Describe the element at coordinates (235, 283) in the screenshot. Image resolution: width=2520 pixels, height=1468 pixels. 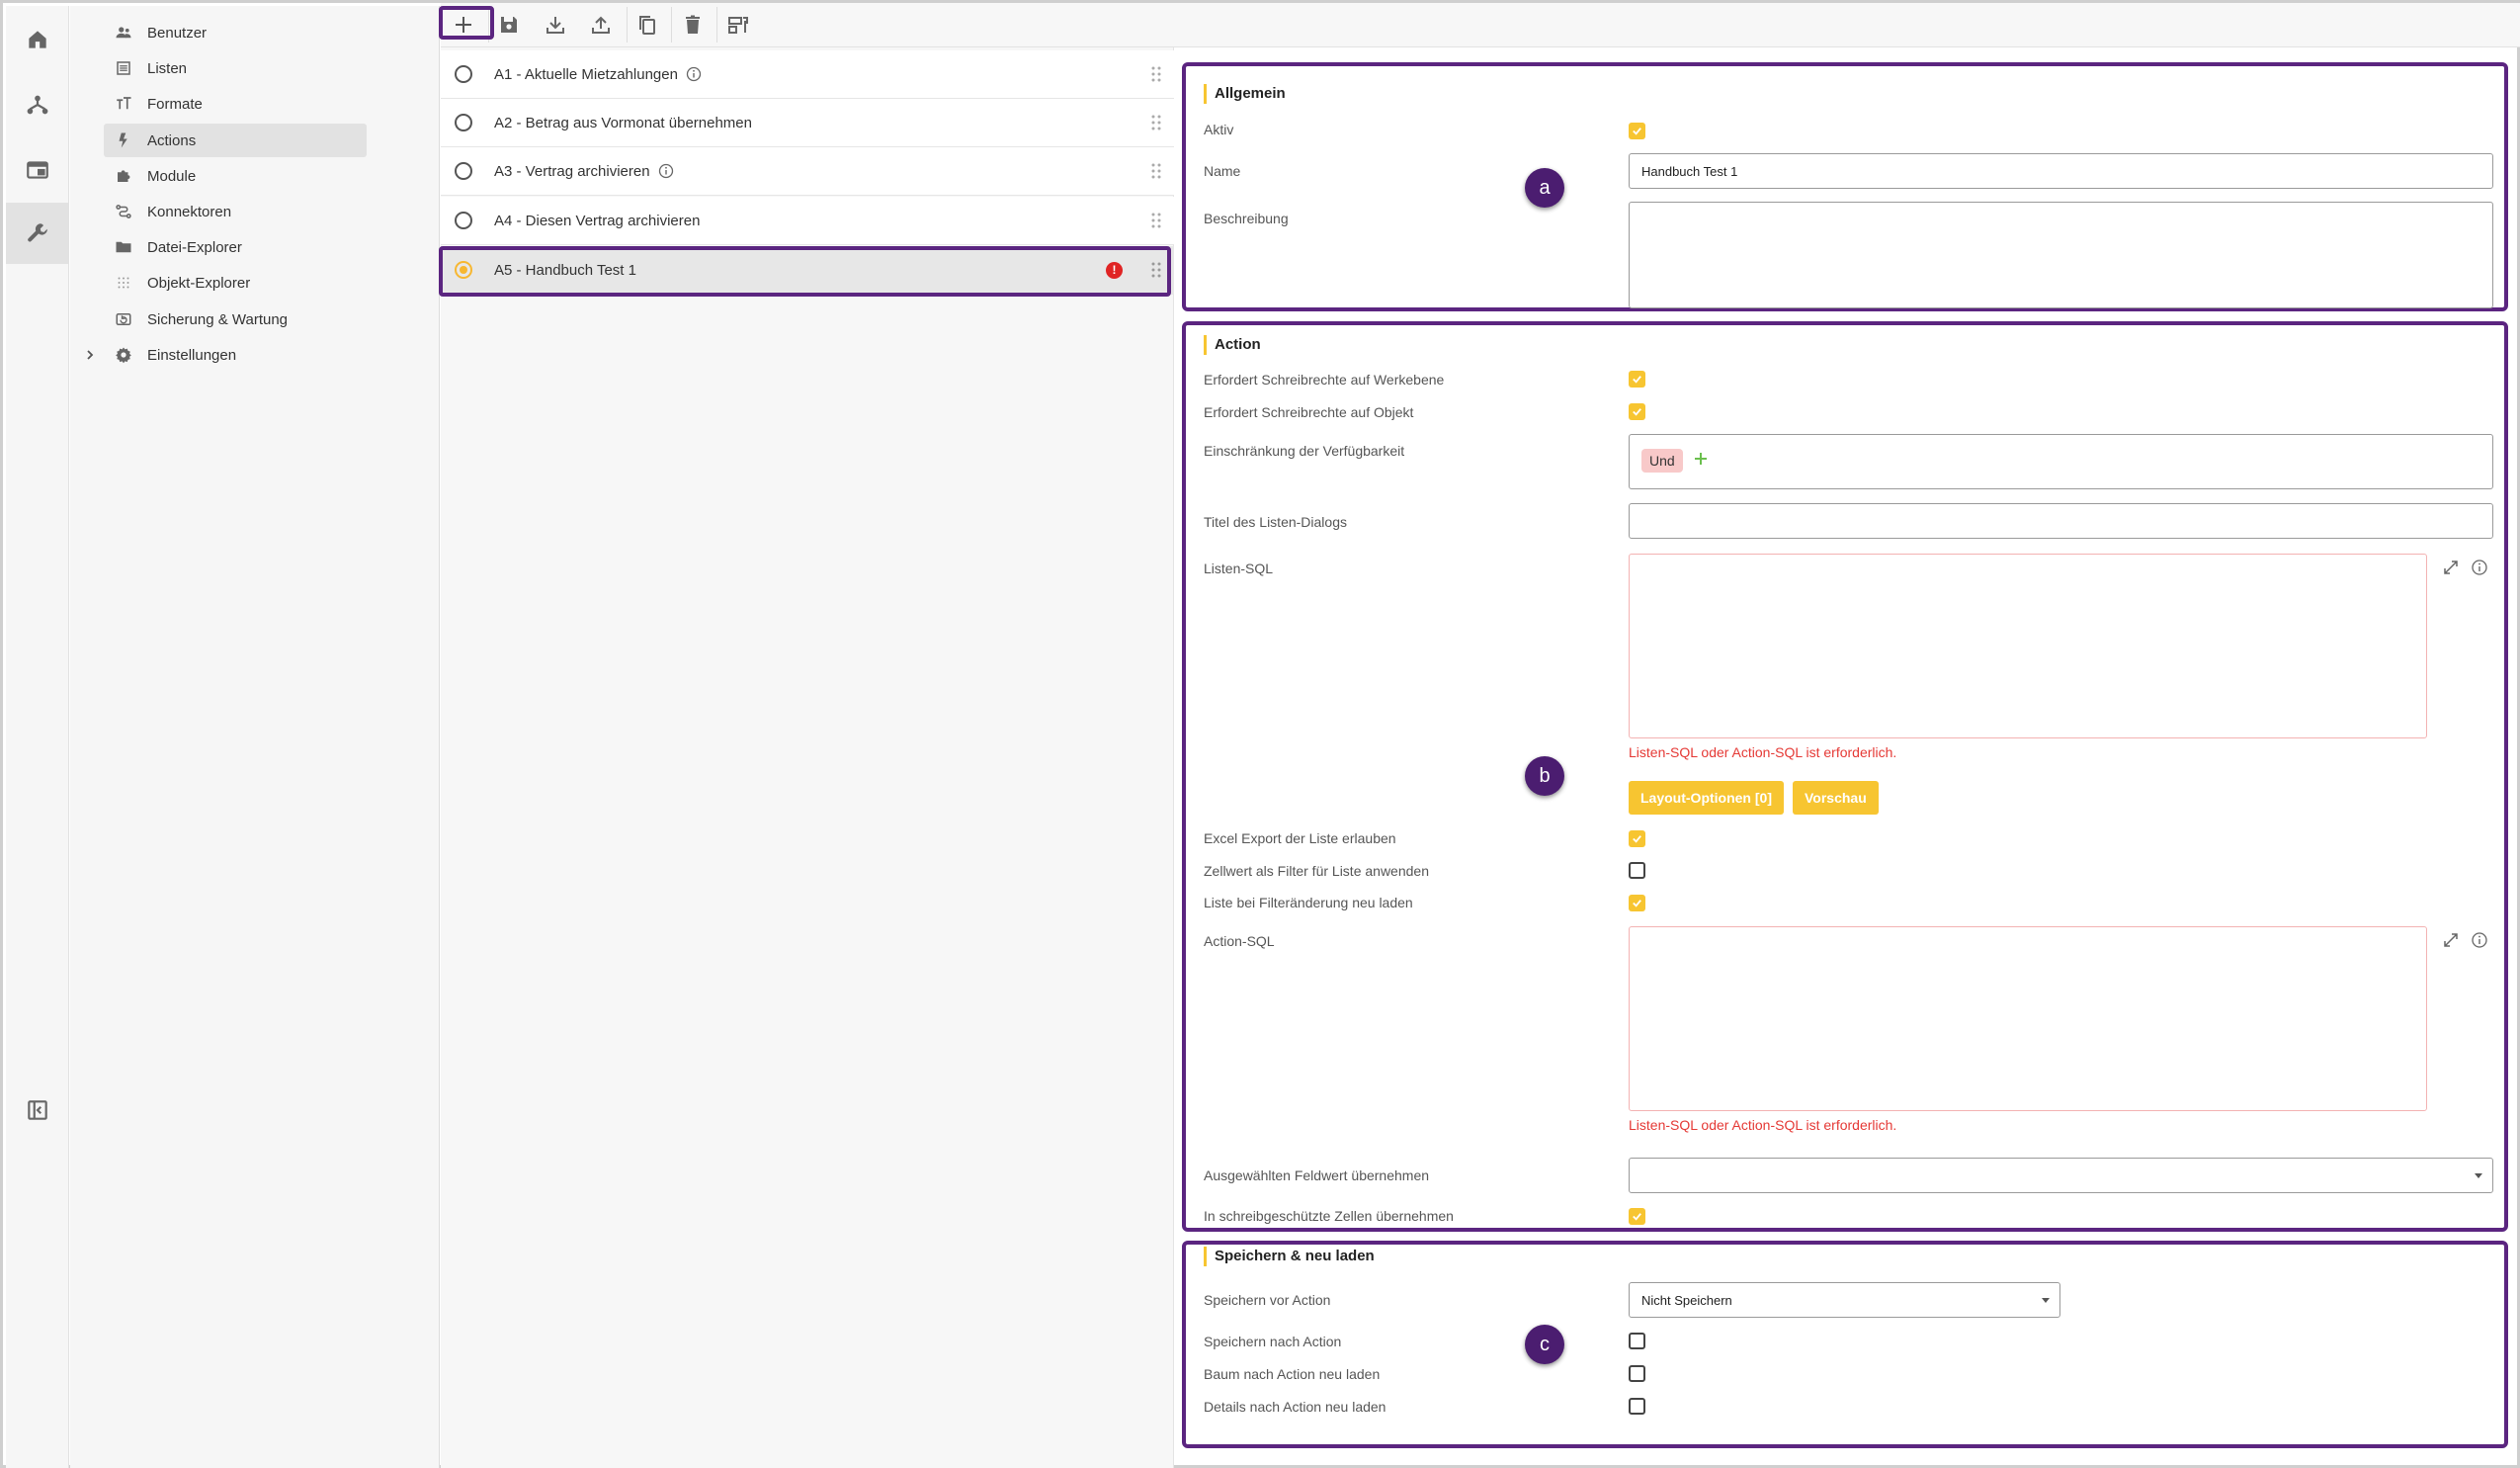
I see `nav-item-objekt-explorer: Objekt-Explorer` at that location.